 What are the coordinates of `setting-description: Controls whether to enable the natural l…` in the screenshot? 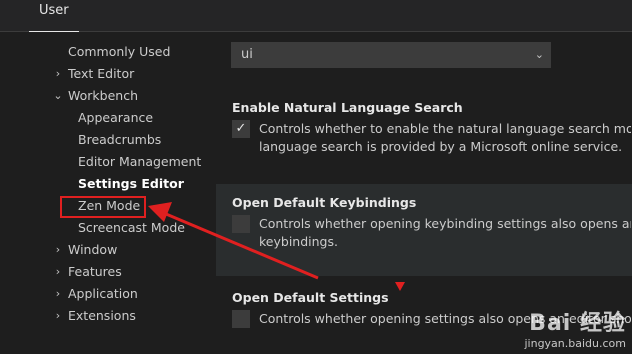 It's located at (445, 138).